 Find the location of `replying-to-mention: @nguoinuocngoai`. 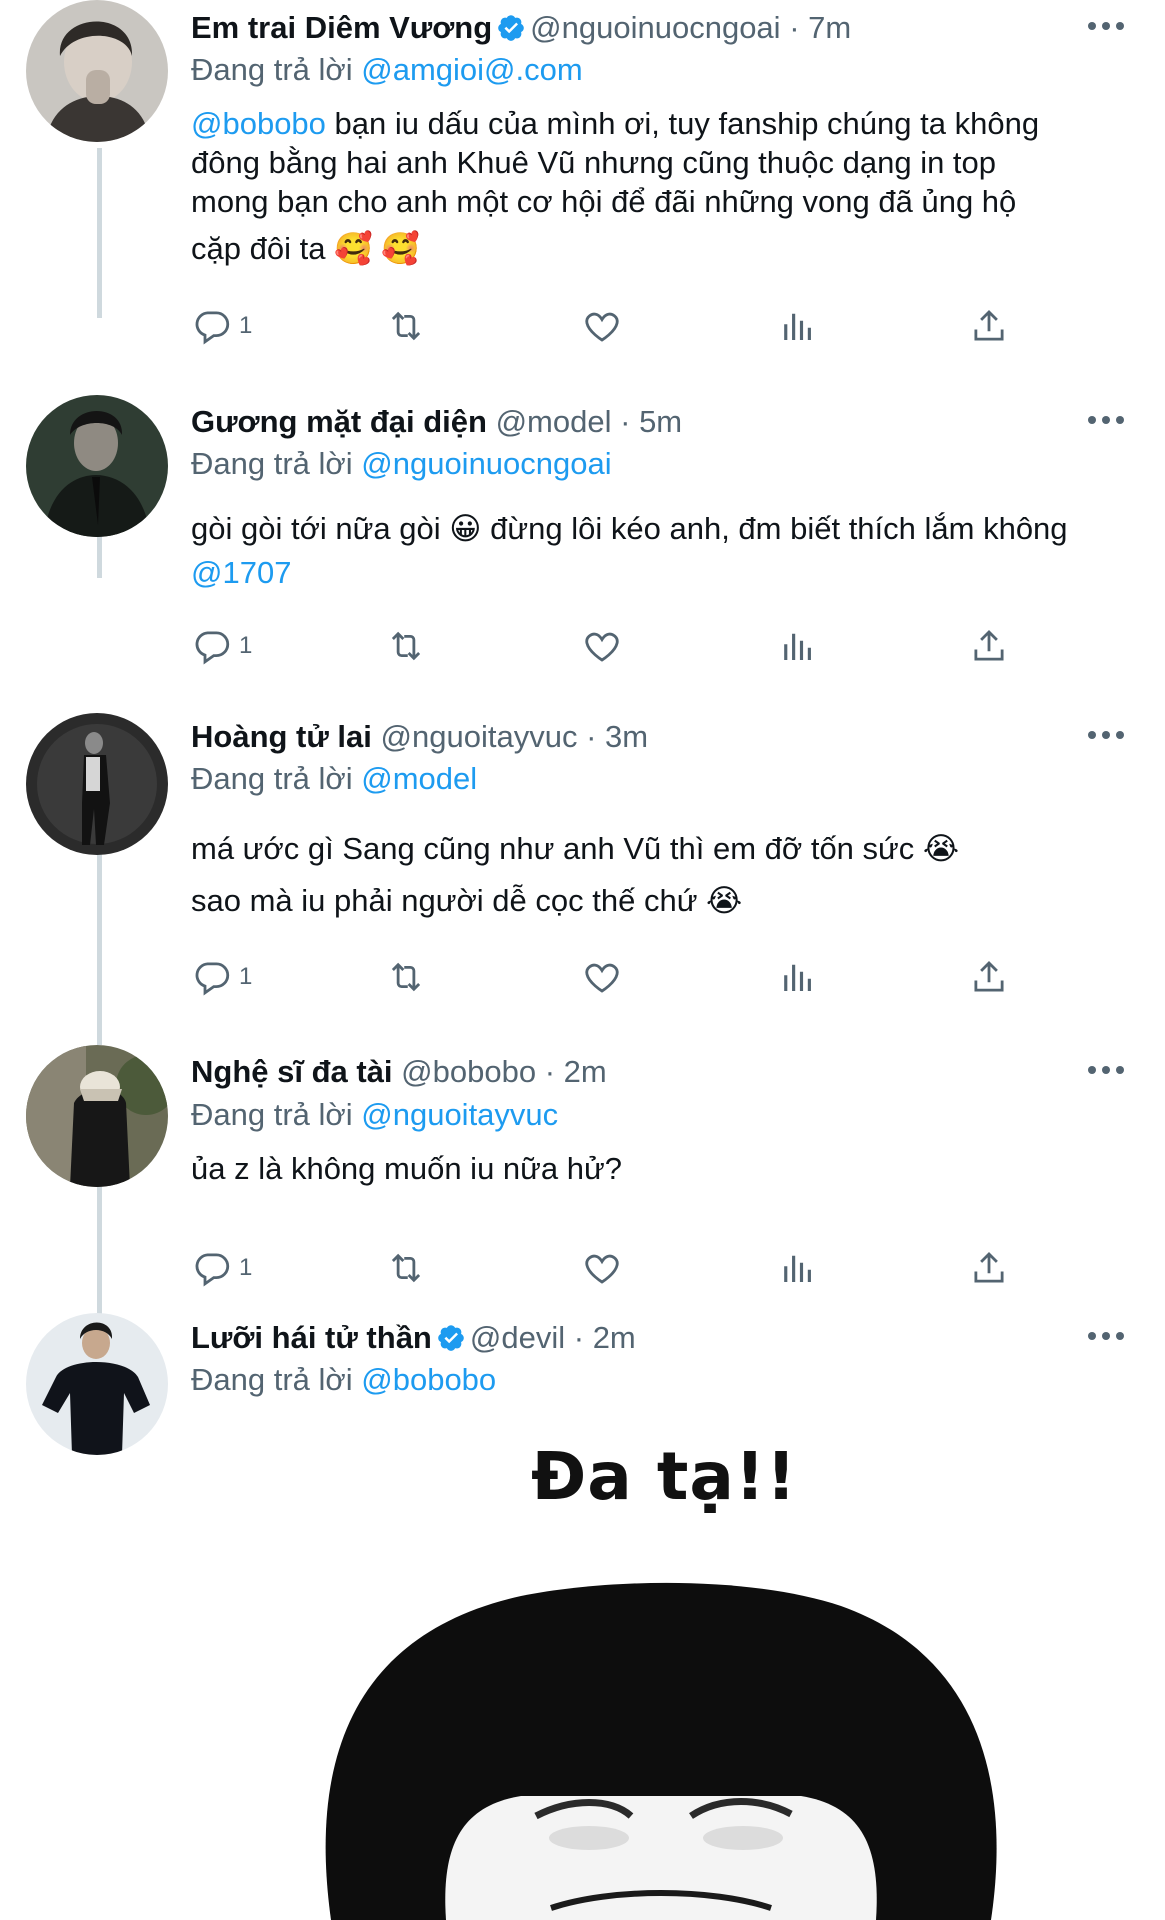

replying-to-mention: @nguoinuocngoai is located at coordinates (486, 463).